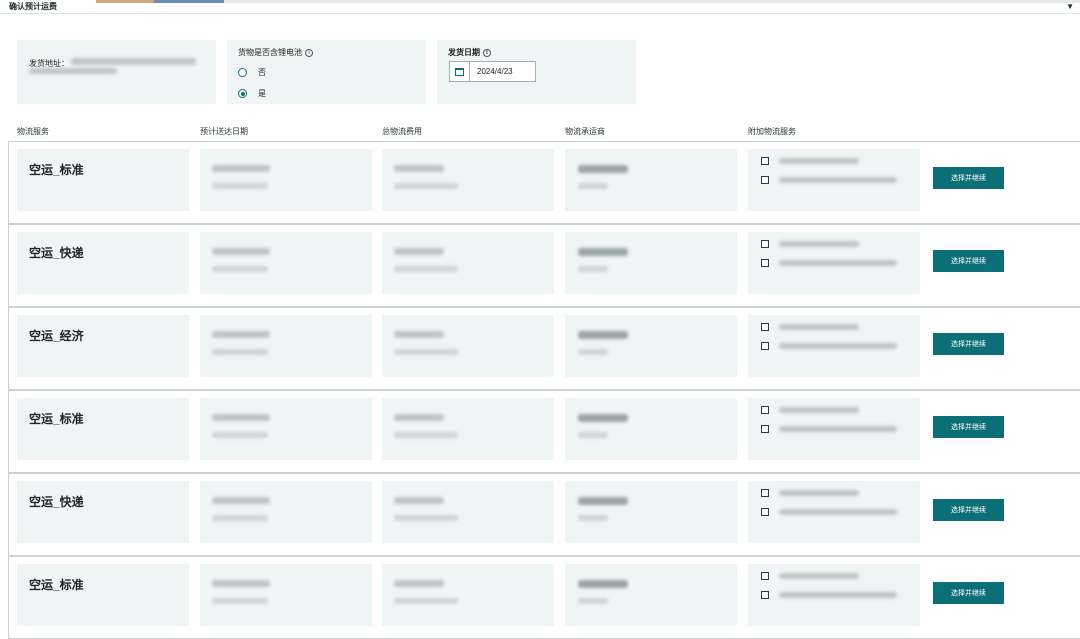 This screenshot has width=1080, height=639. What do you see at coordinates (772, 131) in the screenshot?
I see `column-header-addons: 附加物流服务` at bounding box center [772, 131].